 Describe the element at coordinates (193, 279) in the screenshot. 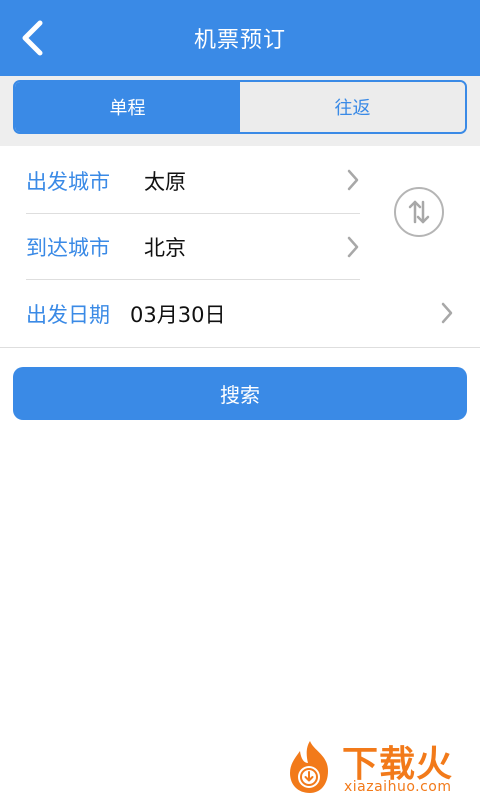

I see `row-divider` at that location.